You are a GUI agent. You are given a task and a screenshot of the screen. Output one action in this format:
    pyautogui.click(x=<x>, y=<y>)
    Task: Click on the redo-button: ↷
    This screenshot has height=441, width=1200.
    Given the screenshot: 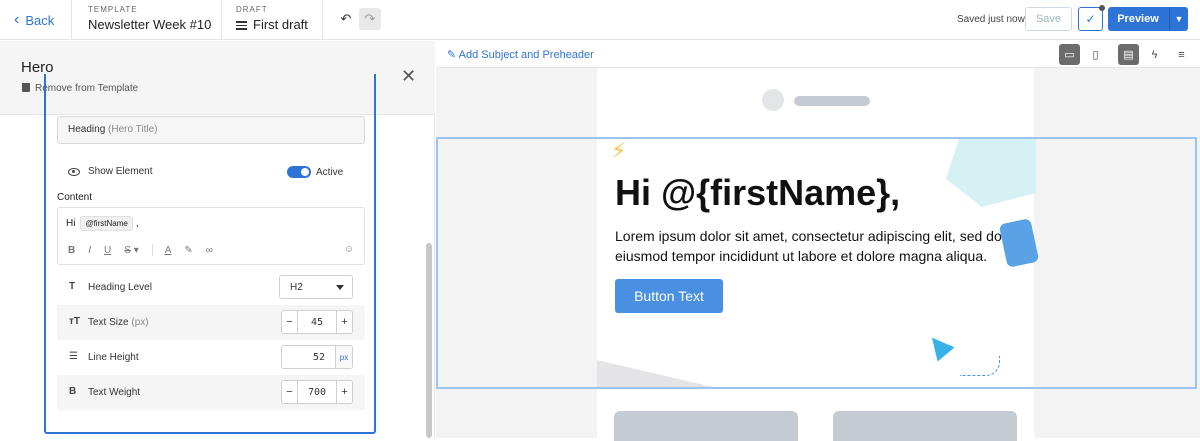 What is the action you would take?
    pyautogui.click(x=370, y=19)
    